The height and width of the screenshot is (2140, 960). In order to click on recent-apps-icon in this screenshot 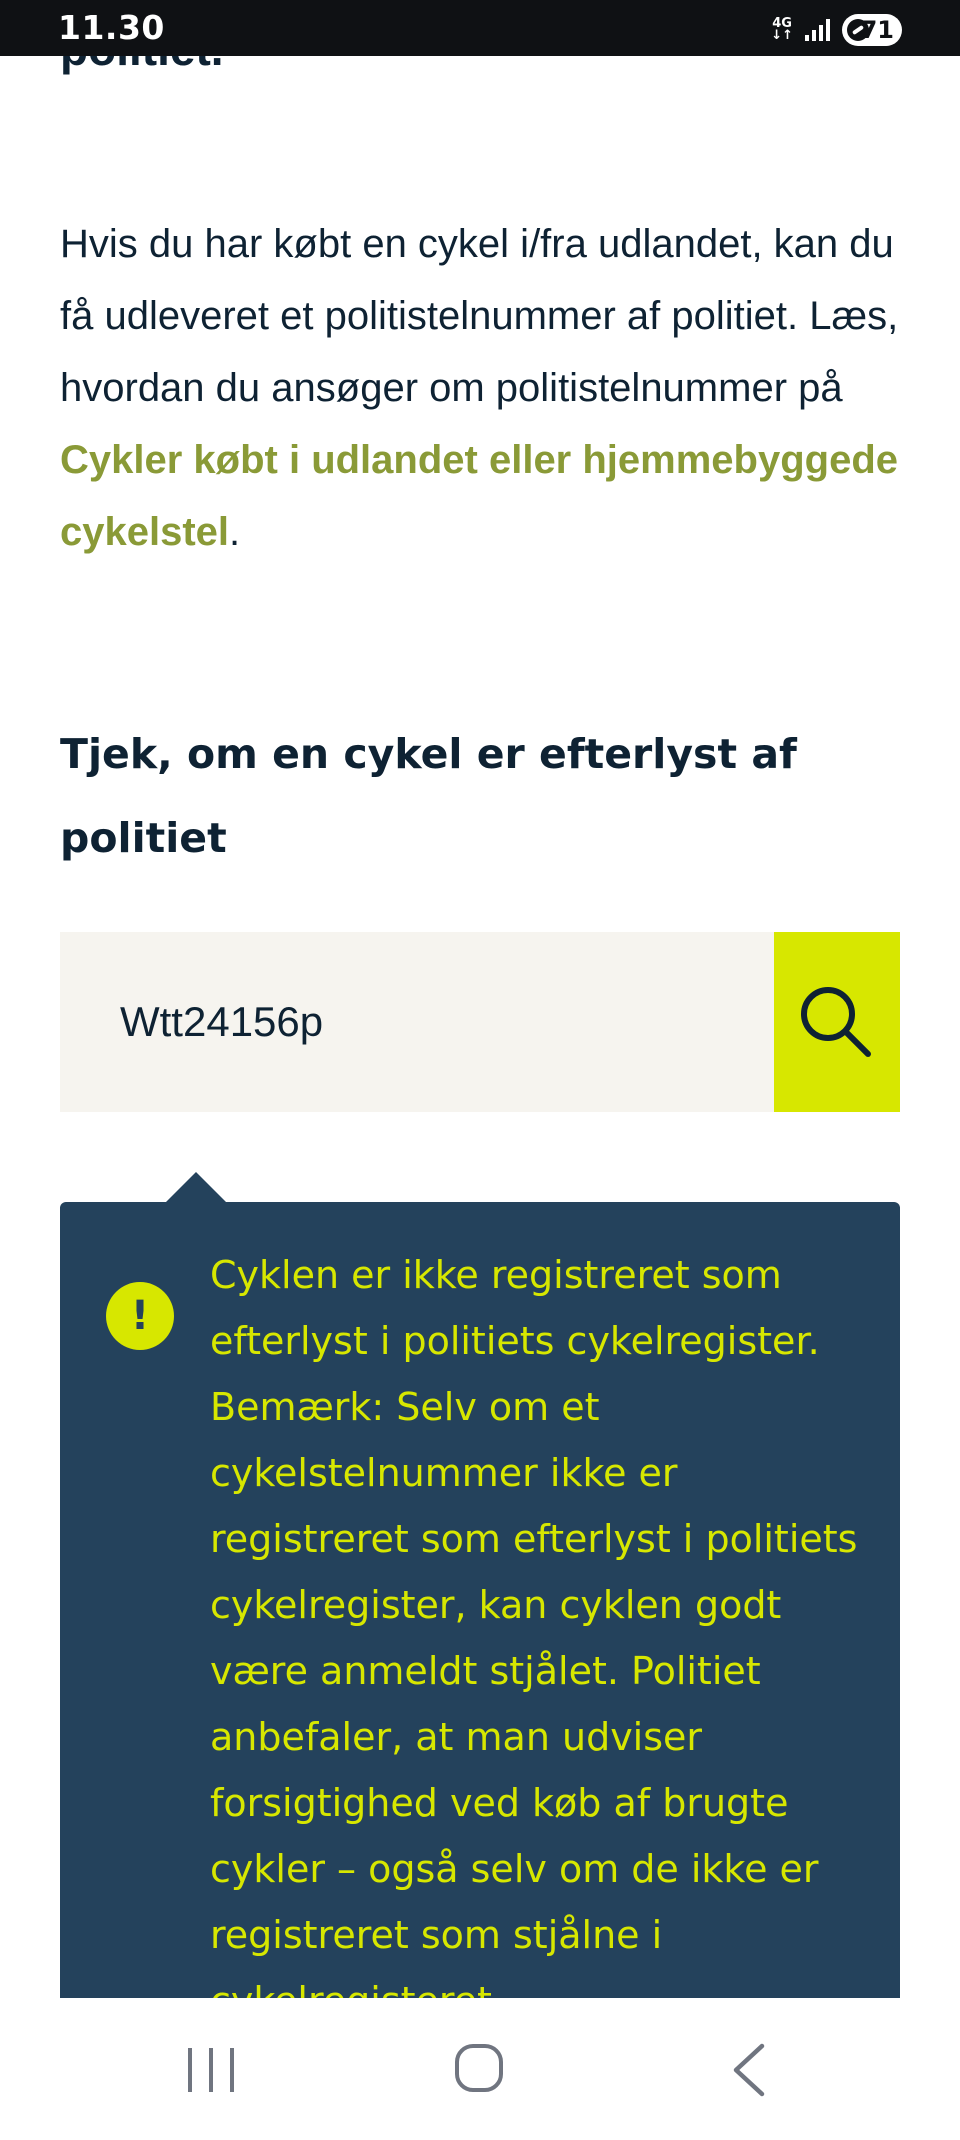, I will do `click(211, 2070)`.